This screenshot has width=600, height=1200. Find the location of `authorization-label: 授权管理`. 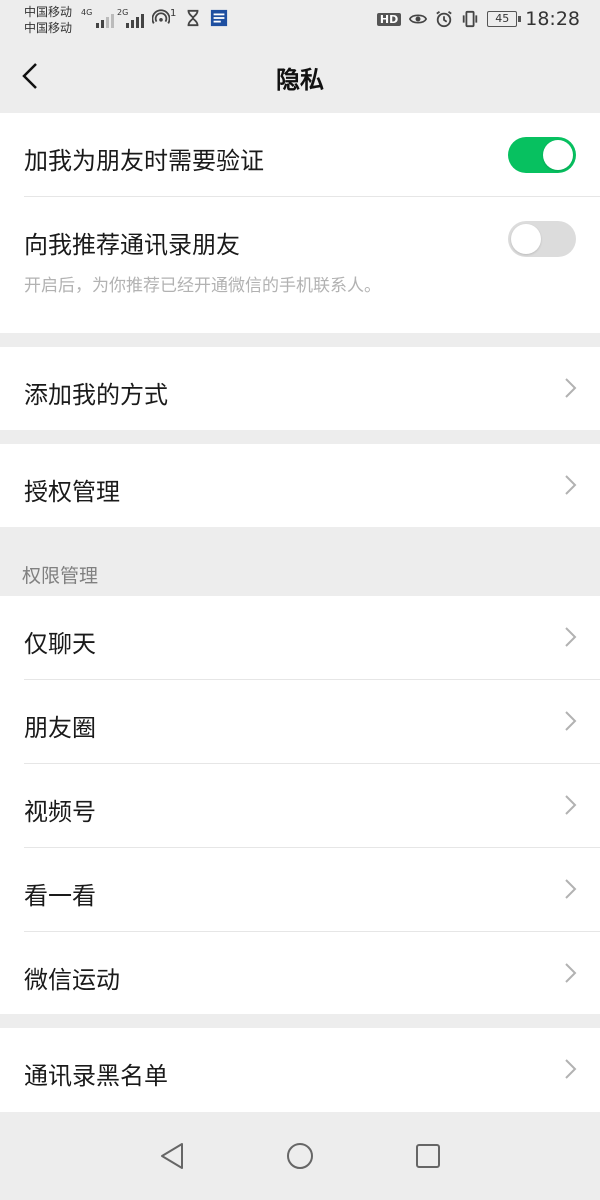

authorization-label: 授权管理 is located at coordinates (72, 492).